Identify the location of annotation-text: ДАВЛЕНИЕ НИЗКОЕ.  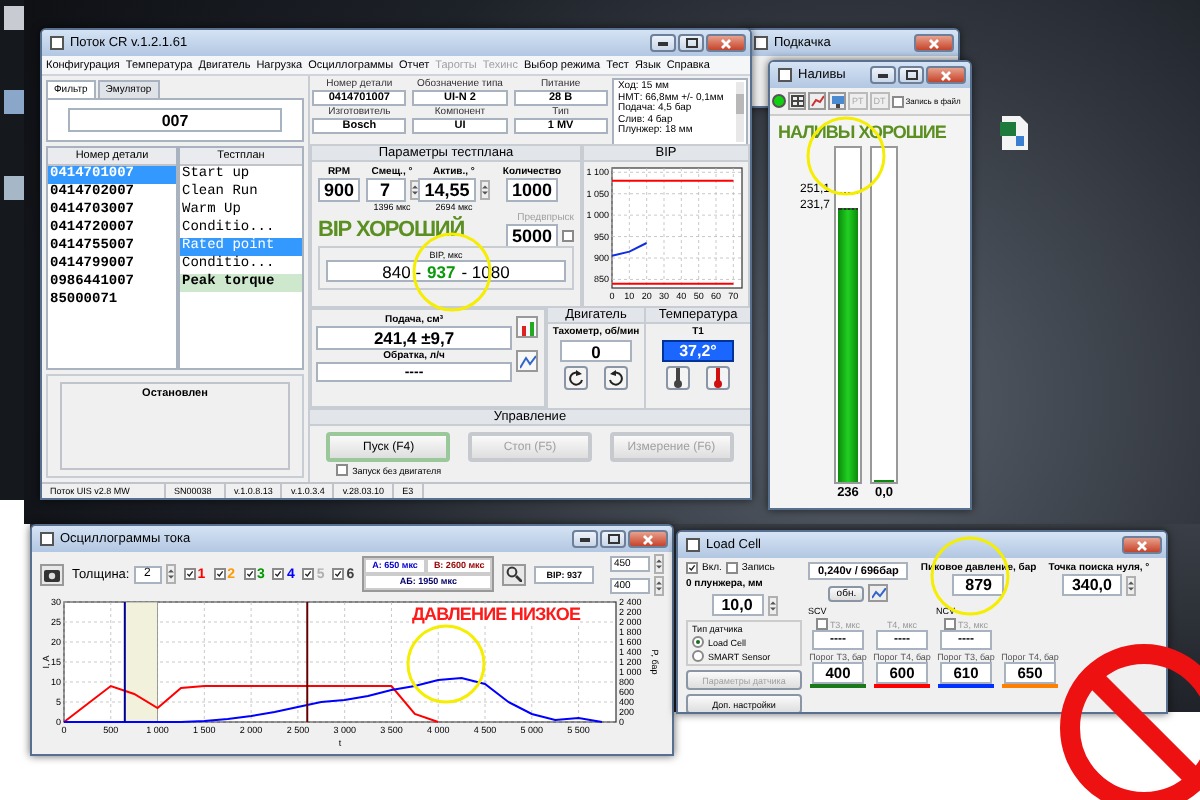
(496, 614).